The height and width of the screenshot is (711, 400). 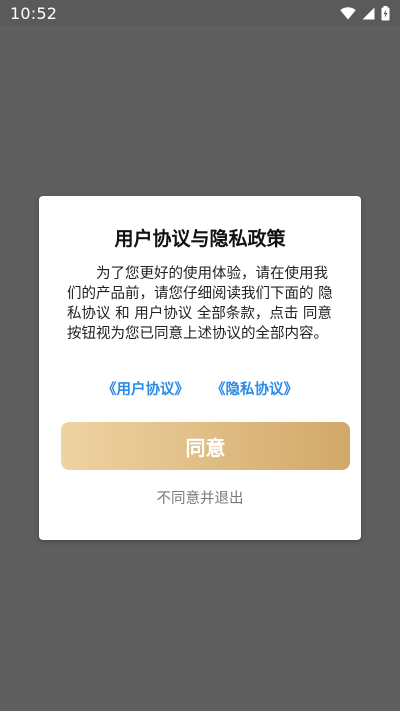 I want to click on agreement-links: 《用户协议》 《隐私协议》, so click(x=200, y=388).